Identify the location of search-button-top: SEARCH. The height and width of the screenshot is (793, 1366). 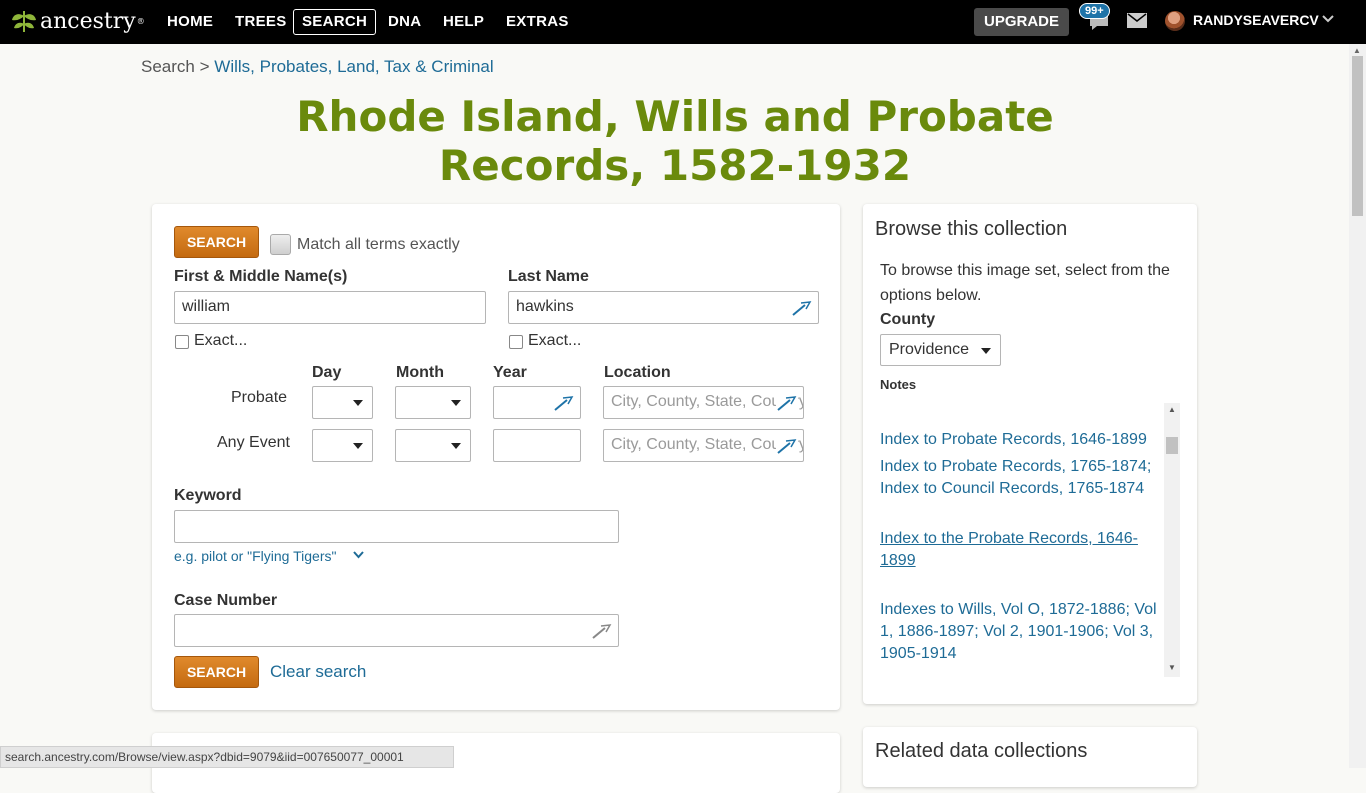
(216, 242).